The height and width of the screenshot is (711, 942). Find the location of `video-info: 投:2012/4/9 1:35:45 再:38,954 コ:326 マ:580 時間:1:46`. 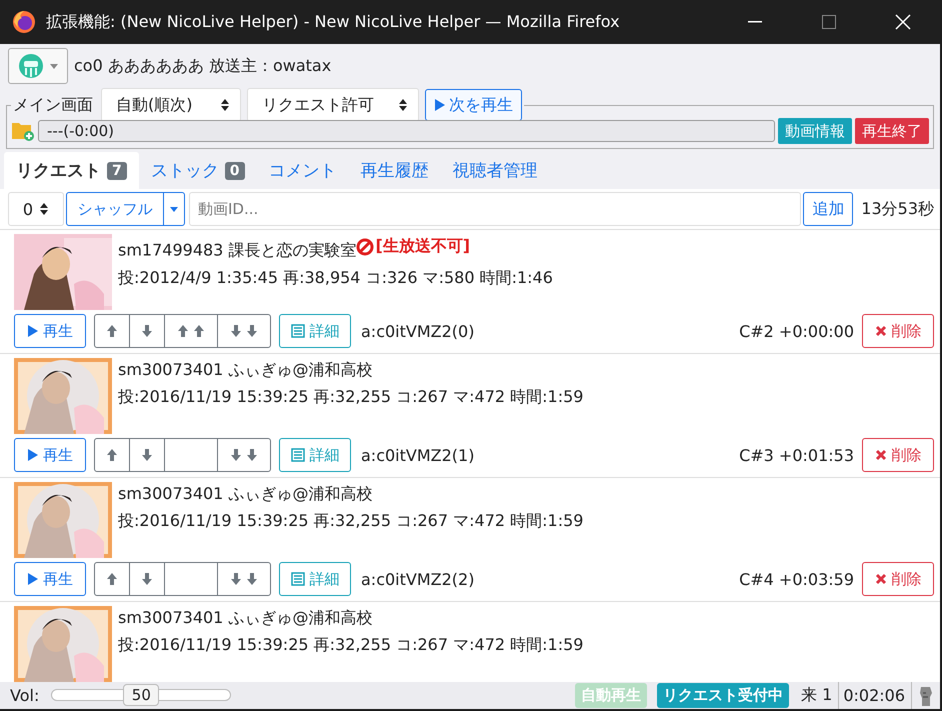

video-info: 投:2012/4/9 1:35:45 再:38,954 コ:326 マ:580 時間:1:46 is located at coordinates (335, 278).